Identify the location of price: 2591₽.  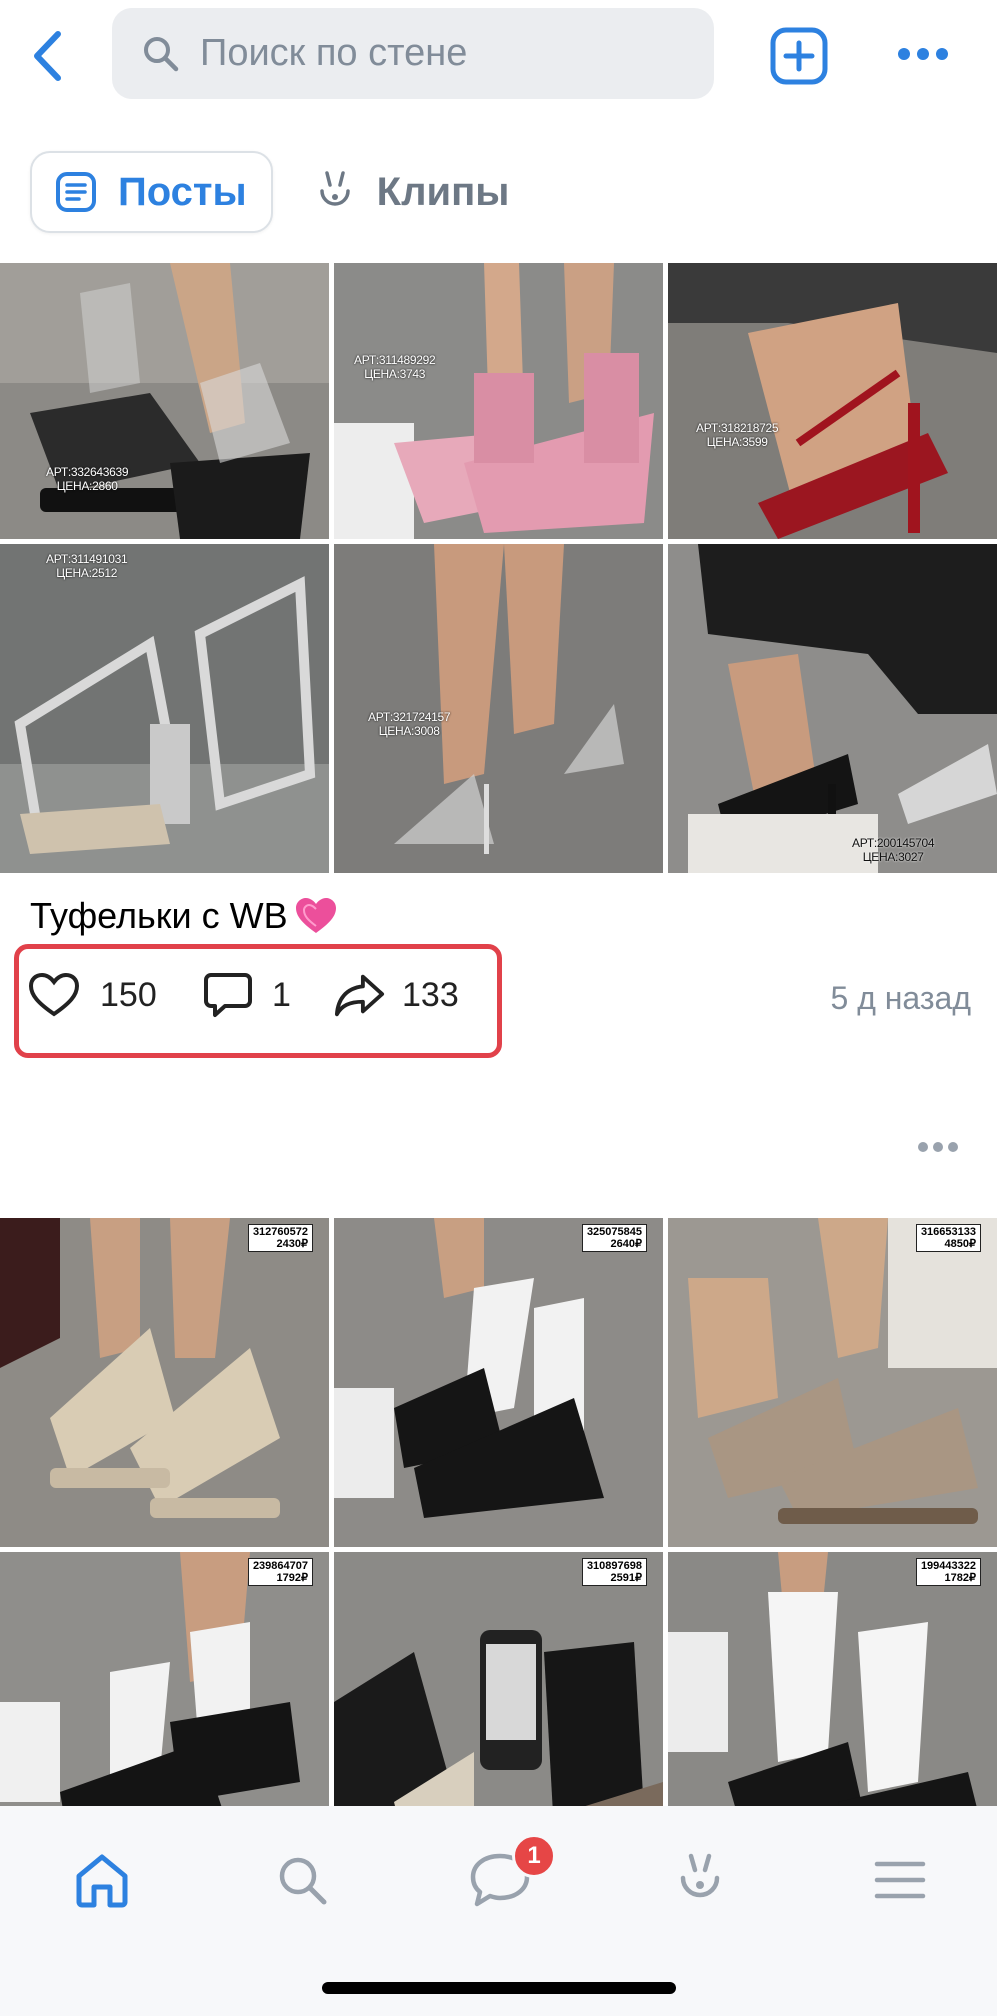
(626, 1578).